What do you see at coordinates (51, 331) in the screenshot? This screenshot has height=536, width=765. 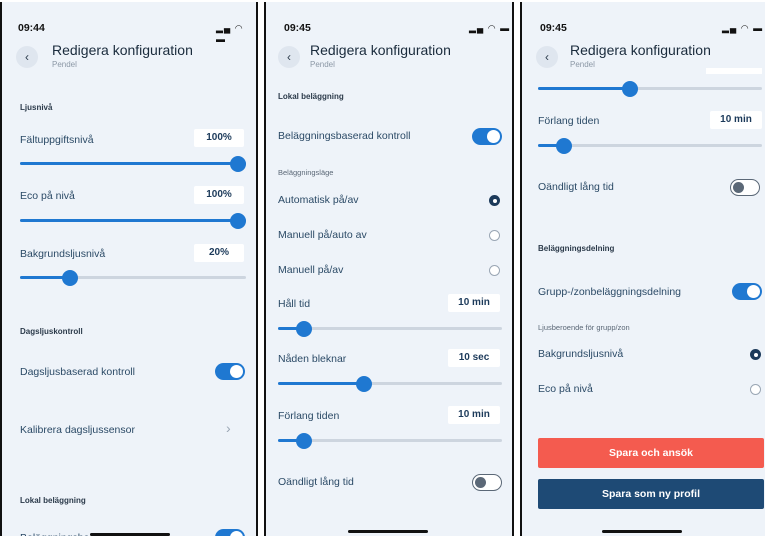 I see `section-daylight: Dagsljuskontroll` at bounding box center [51, 331].